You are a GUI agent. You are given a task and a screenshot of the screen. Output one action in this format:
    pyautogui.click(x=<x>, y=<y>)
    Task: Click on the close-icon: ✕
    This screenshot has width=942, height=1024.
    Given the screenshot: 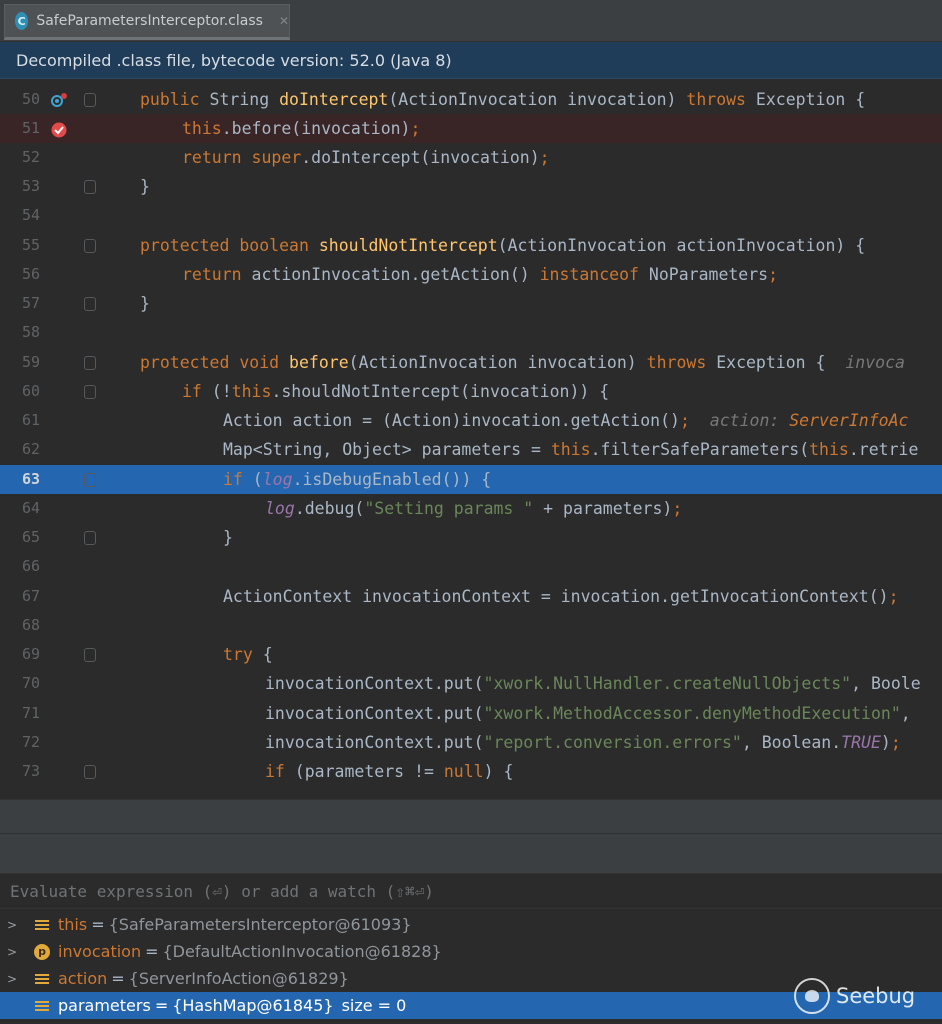 What is the action you would take?
    pyautogui.click(x=284, y=21)
    